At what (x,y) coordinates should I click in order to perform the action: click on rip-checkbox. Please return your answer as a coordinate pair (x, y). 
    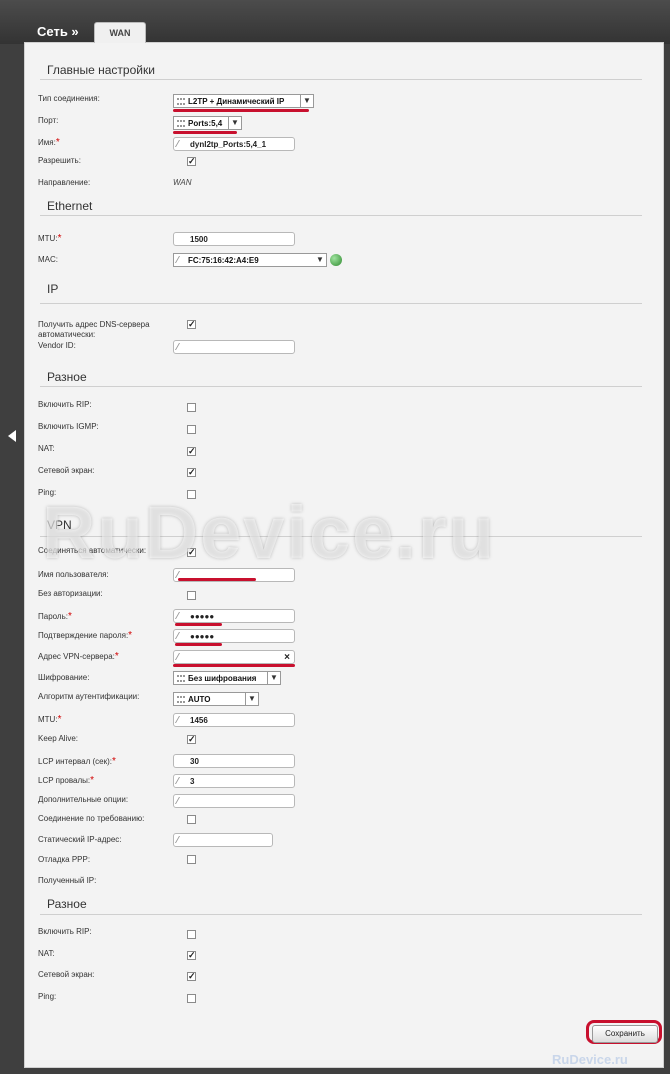
    Looking at the image, I should click on (191, 407).